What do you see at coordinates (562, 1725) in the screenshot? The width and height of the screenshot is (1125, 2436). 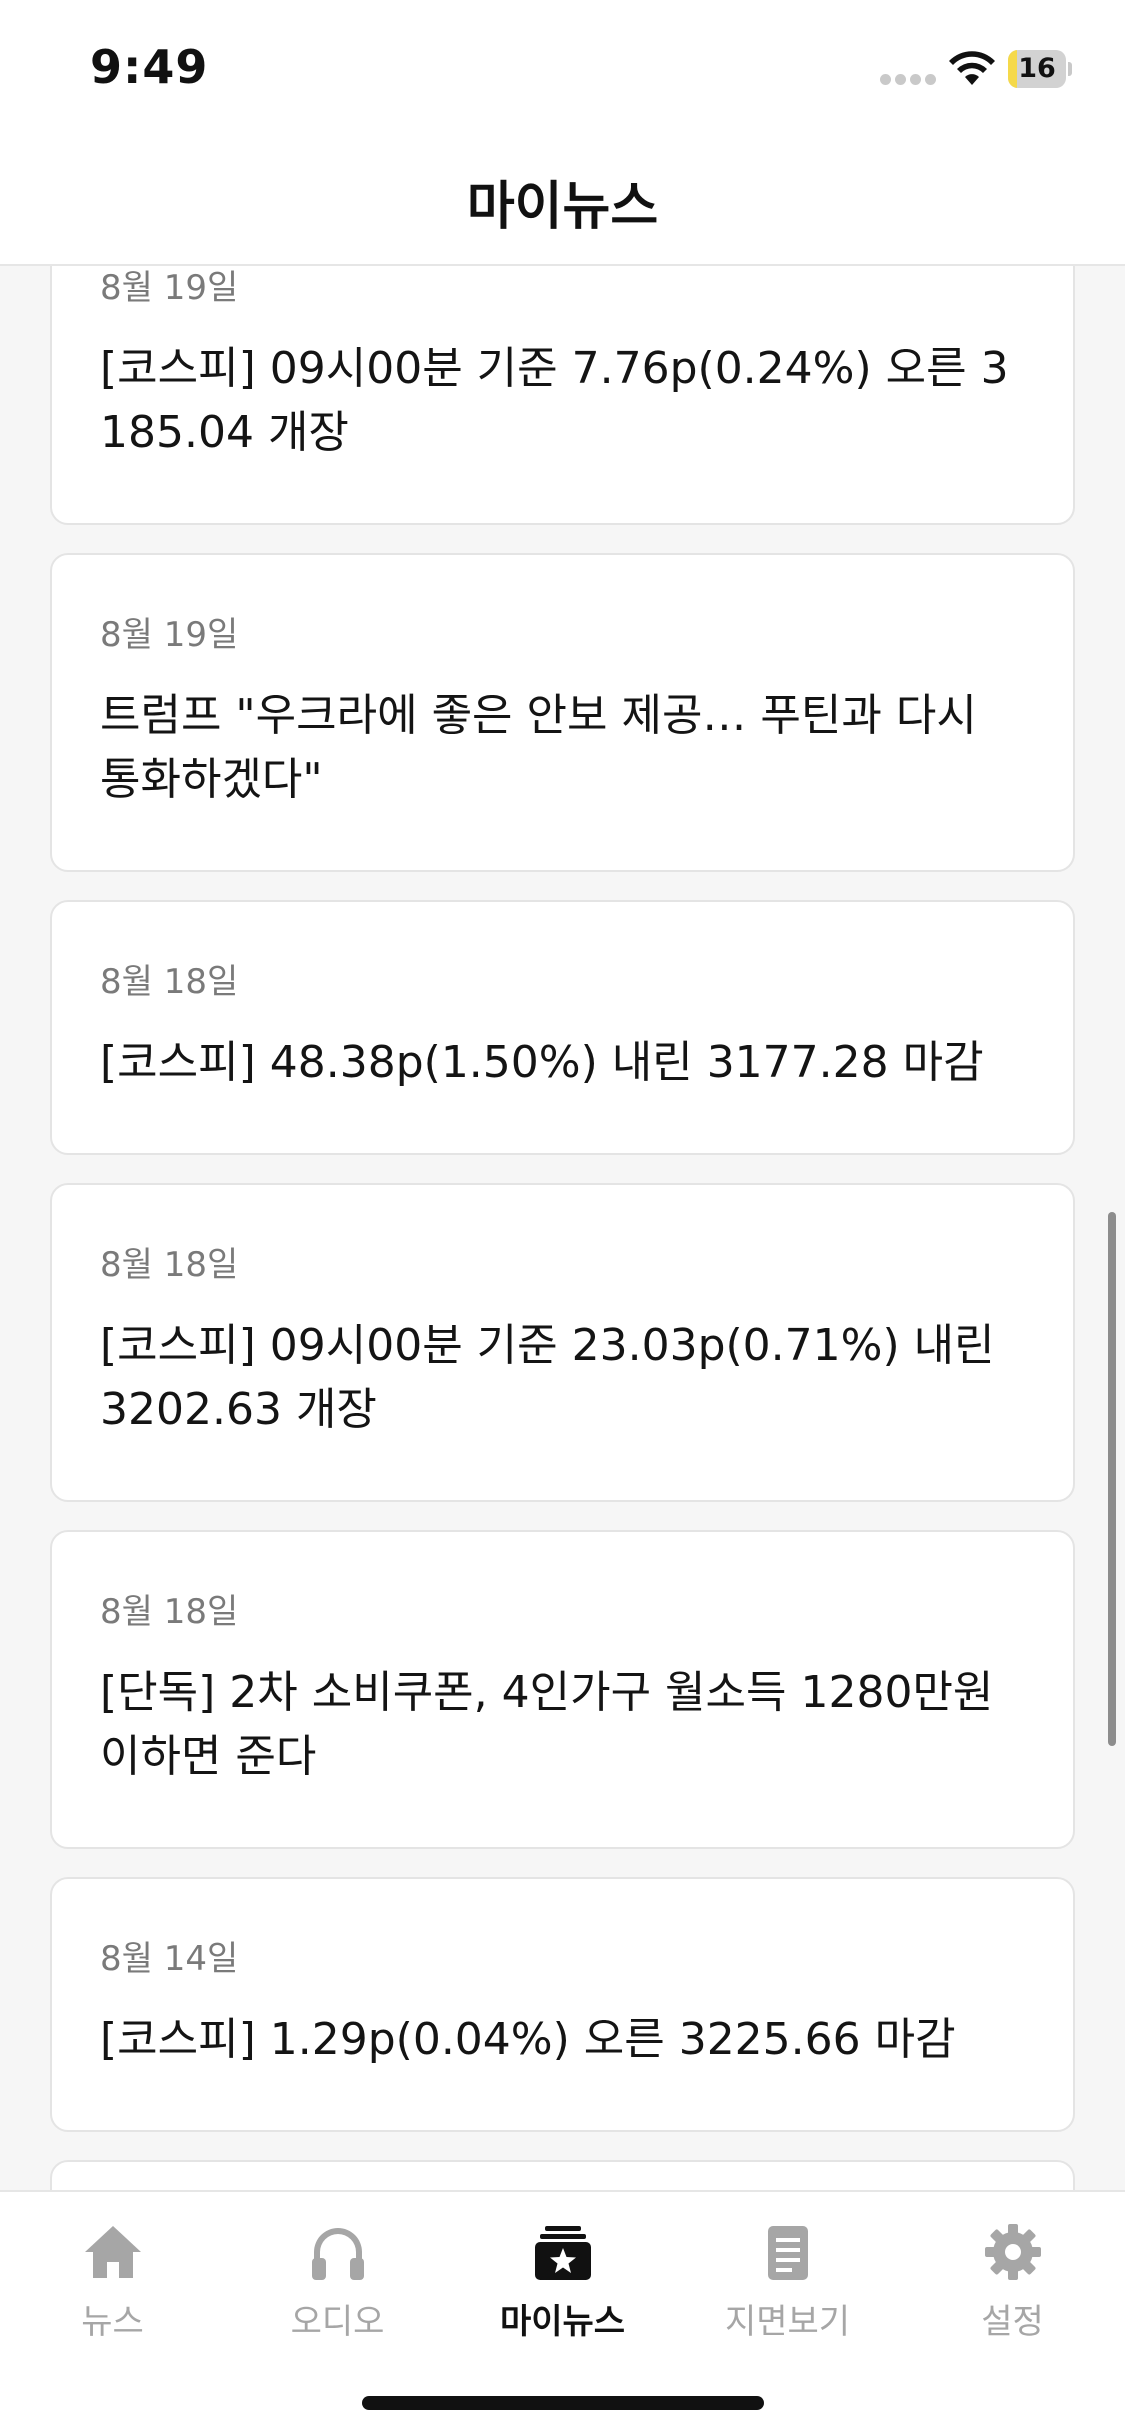 I see `news-title: [단독] 2차 소비쿠폰, 4인가구 월소득 1280만원 이하면 준다` at bounding box center [562, 1725].